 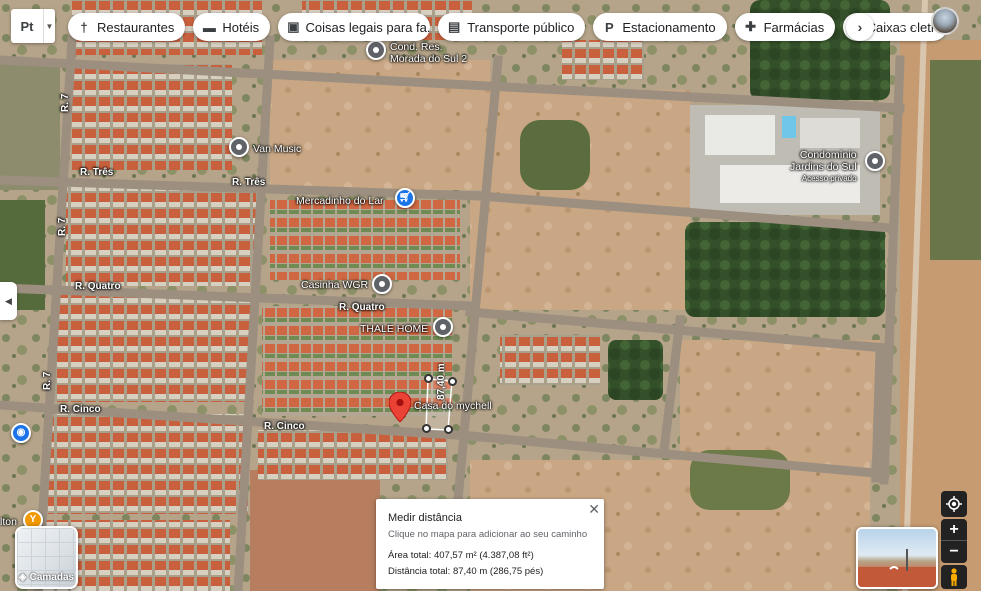 I want to click on language-selector: Pt ▼, so click(x=33, y=26).